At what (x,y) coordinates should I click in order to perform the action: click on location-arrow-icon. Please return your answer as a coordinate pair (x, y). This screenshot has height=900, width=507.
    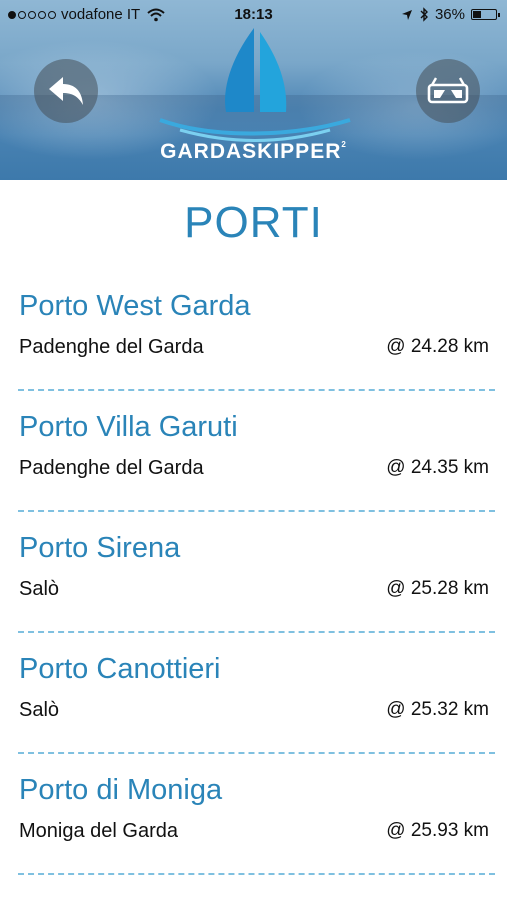
    Looking at the image, I should click on (406, 14).